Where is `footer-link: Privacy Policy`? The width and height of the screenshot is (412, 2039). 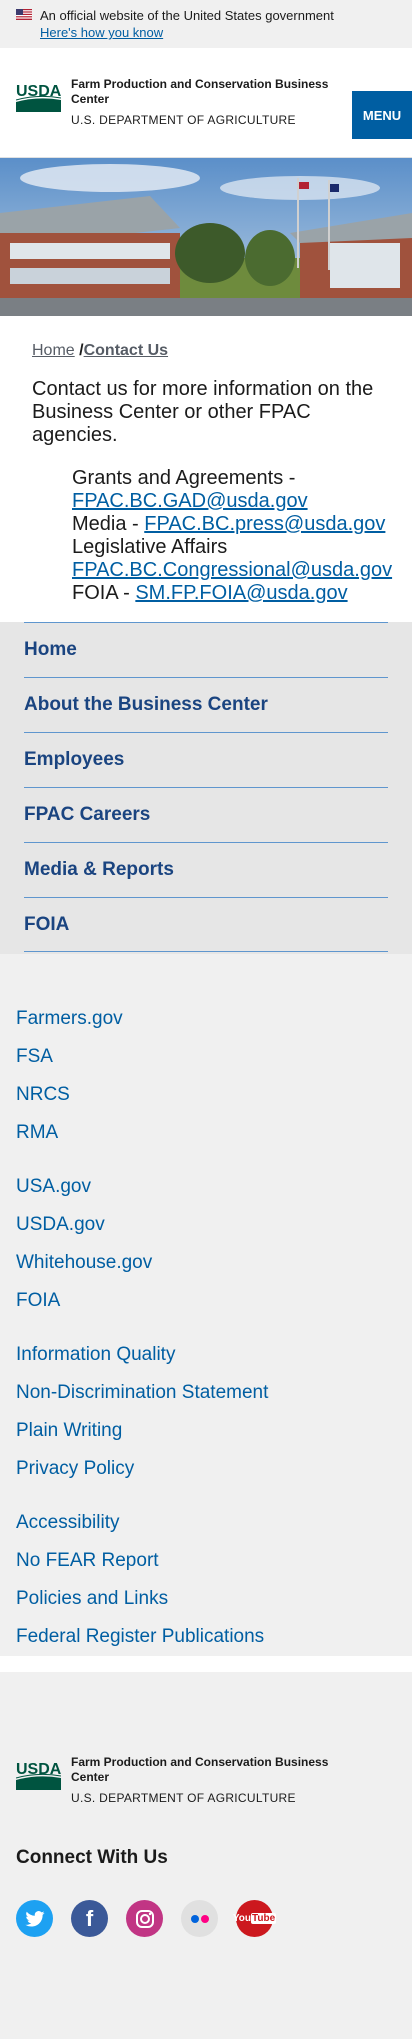 footer-link: Privacy Policy is located at coordinates (206, 1469).